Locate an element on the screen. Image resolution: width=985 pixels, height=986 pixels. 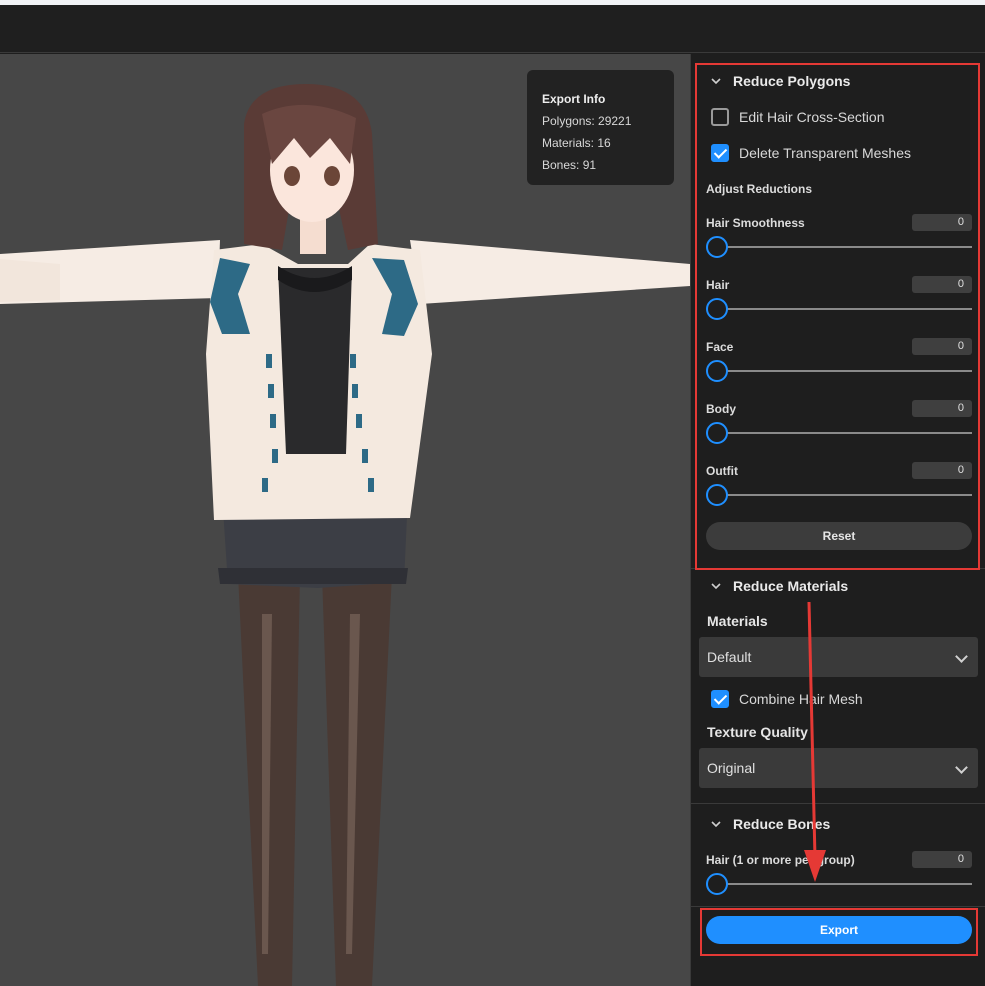
slider-track-hair-smoothness is located at coordinates (839, 247).